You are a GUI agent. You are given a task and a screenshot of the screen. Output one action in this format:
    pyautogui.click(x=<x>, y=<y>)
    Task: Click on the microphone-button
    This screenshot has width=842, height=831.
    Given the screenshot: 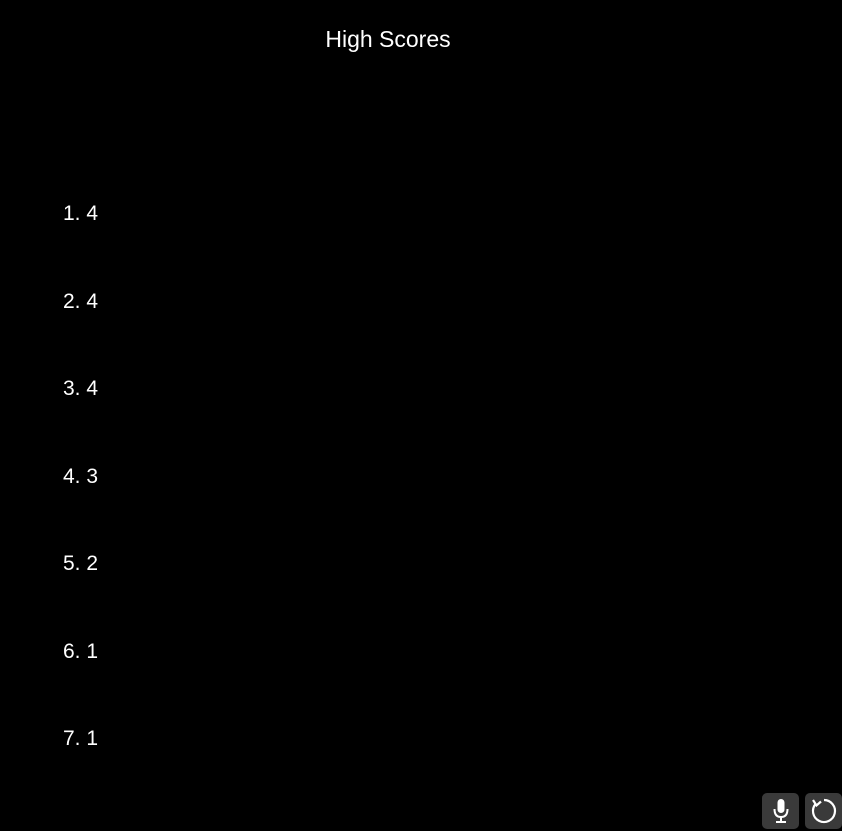 What is the action you would take?
    pyautogui.click(x=780, y=811)
    